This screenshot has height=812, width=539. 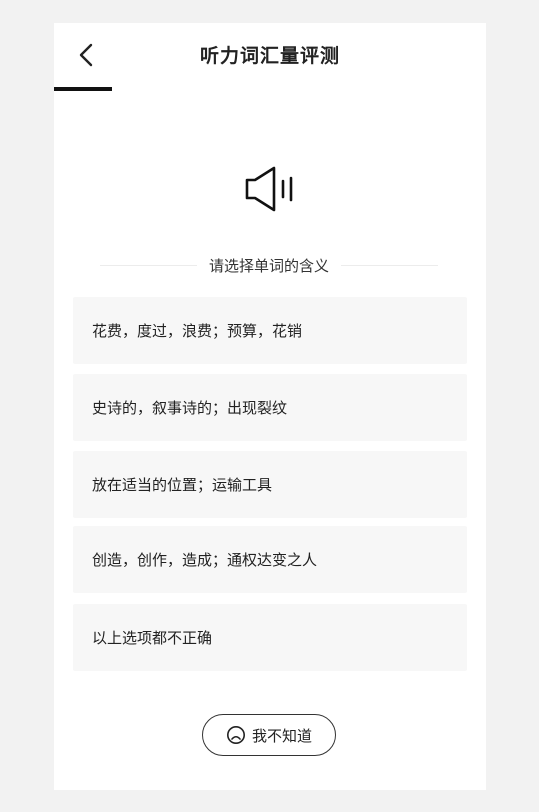 What do you see at coordinates (270, 89) in the screenshot?
I see `progress-bar` at bounding box center [270, 89].